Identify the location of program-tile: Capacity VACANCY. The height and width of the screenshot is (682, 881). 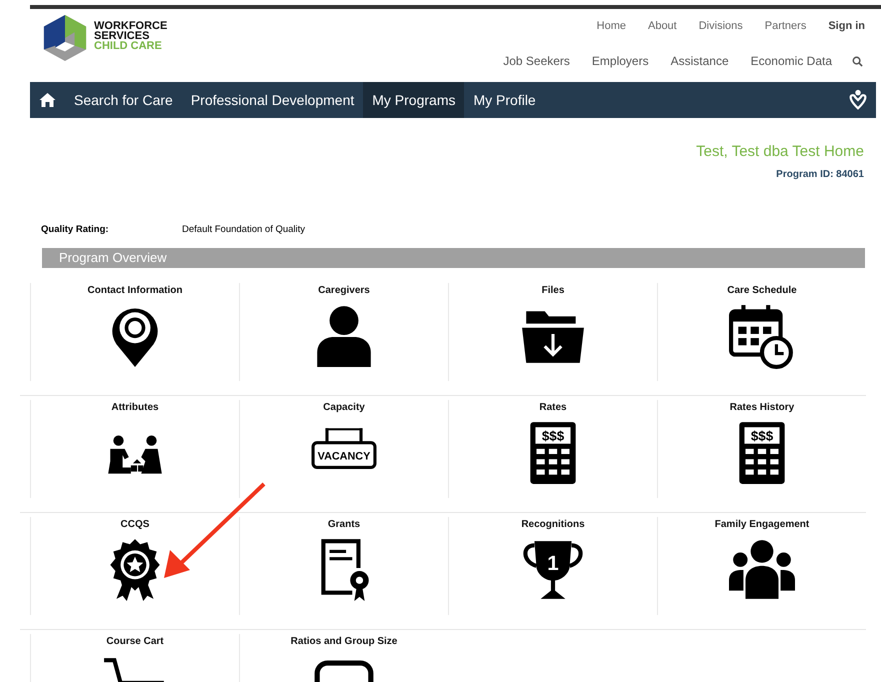
(343, 449).